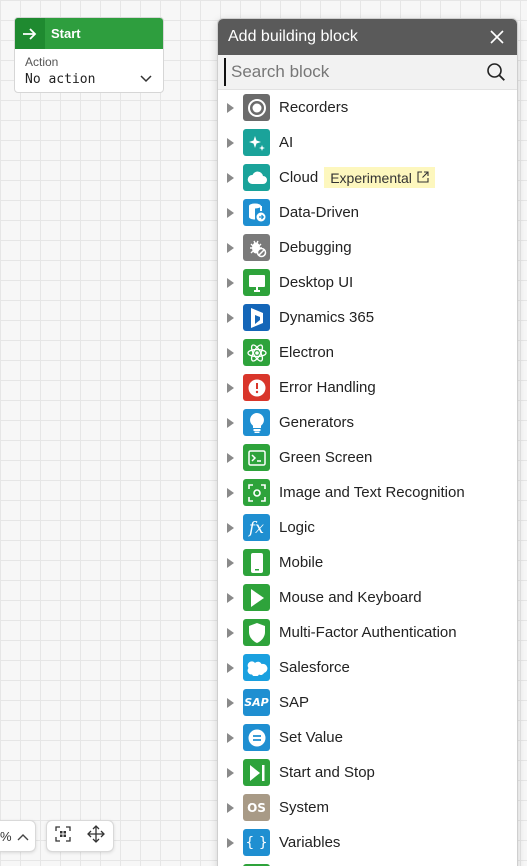 This screenshot has height=866, width=527. I want to click on item-label: System, so click(304, 807).